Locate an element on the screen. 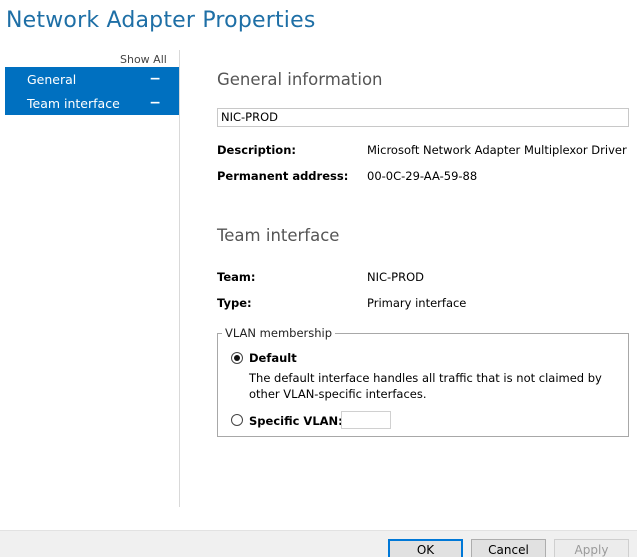  adapter-name-field: NIC-PROD is located at coordinates (423, 117).